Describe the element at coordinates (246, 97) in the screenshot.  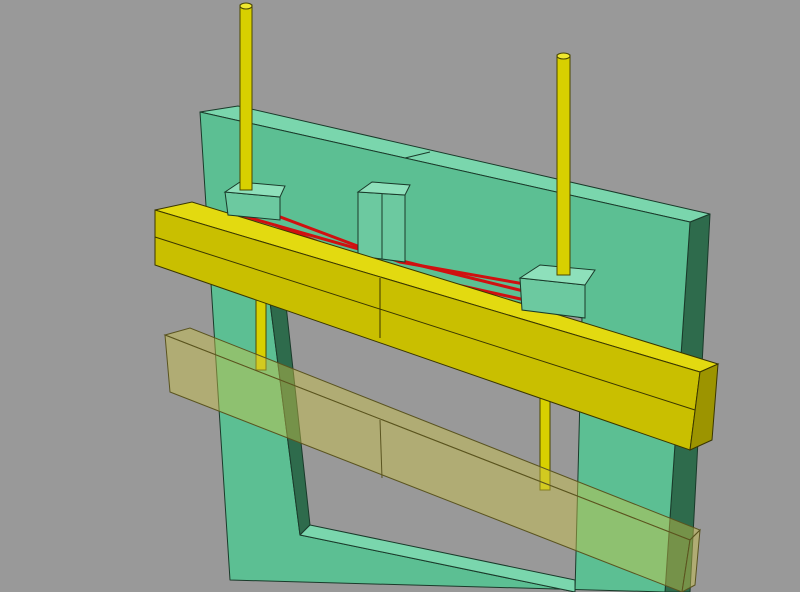
I see `left-rod-upper` at that location.